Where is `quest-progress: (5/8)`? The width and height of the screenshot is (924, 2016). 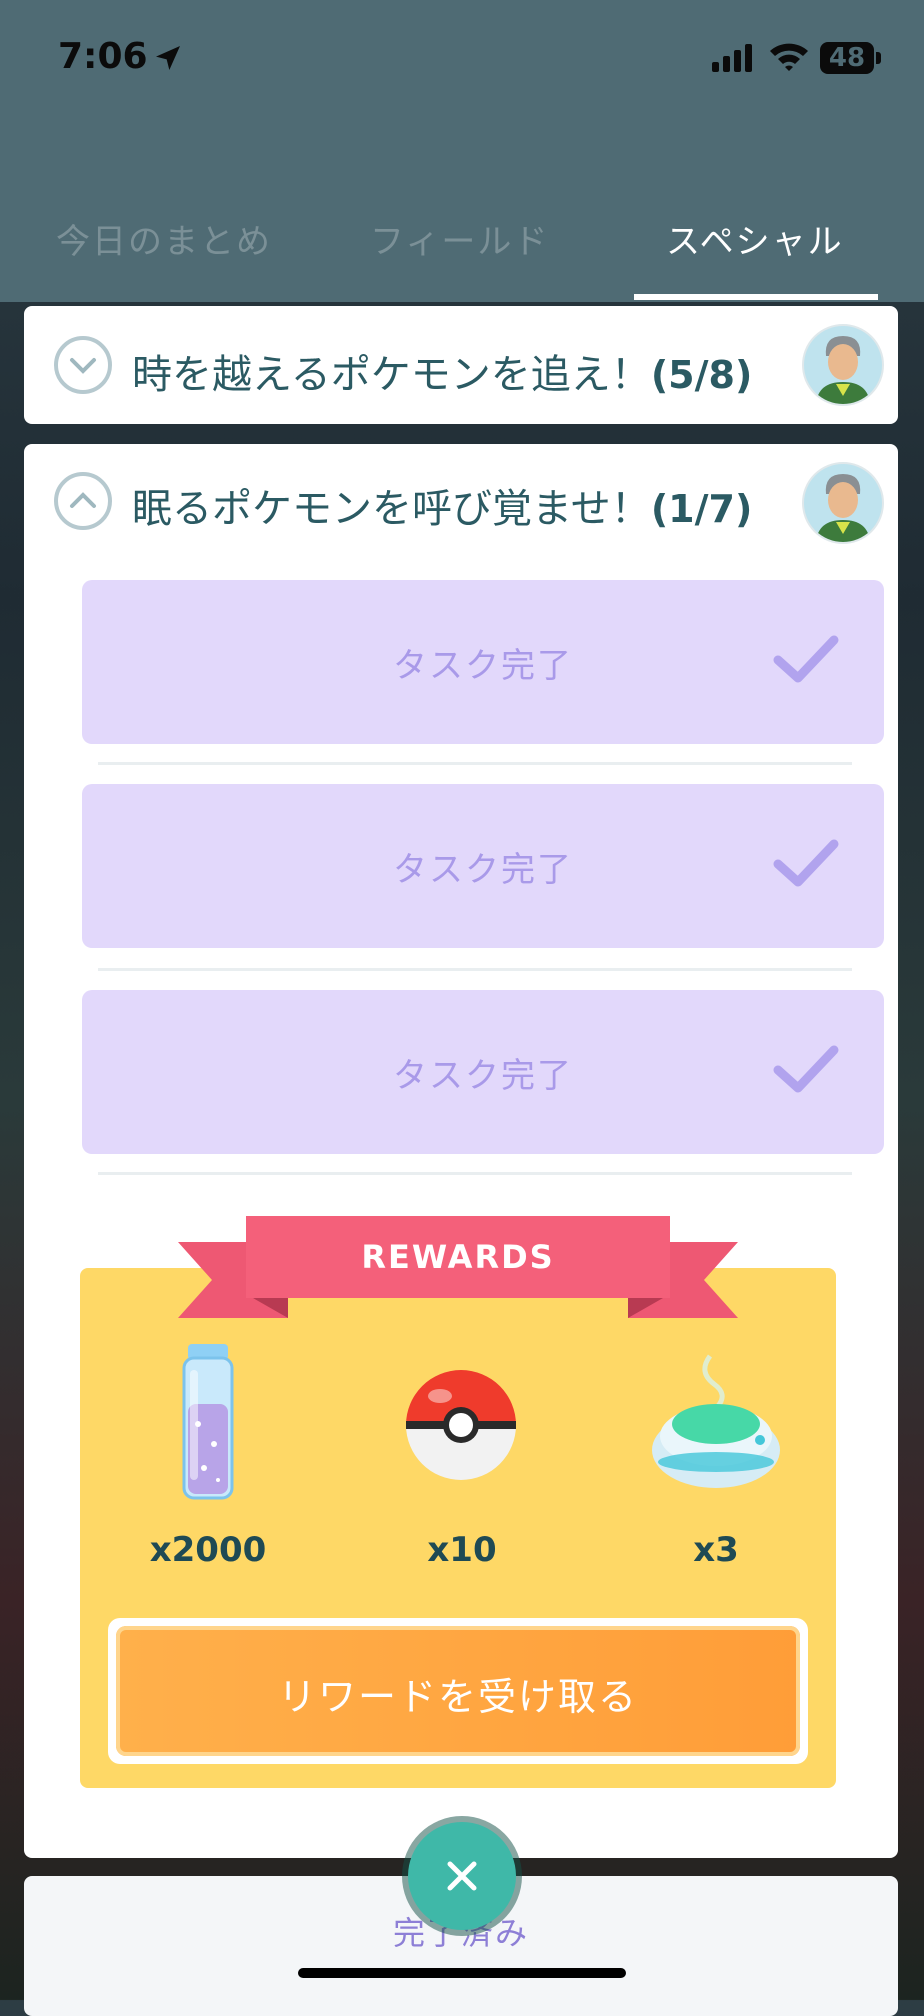
quest-progress: (5/8) is located at coordinates (701, 375).